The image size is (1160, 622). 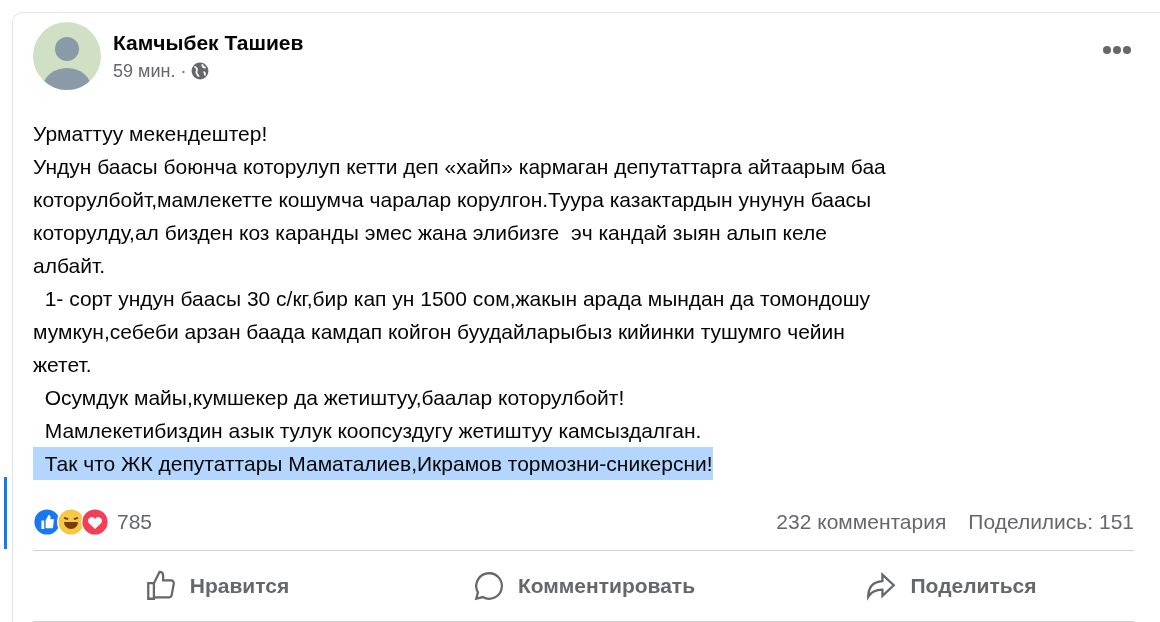 I want to click on more-options-icon, so click(x=1117, y=50).